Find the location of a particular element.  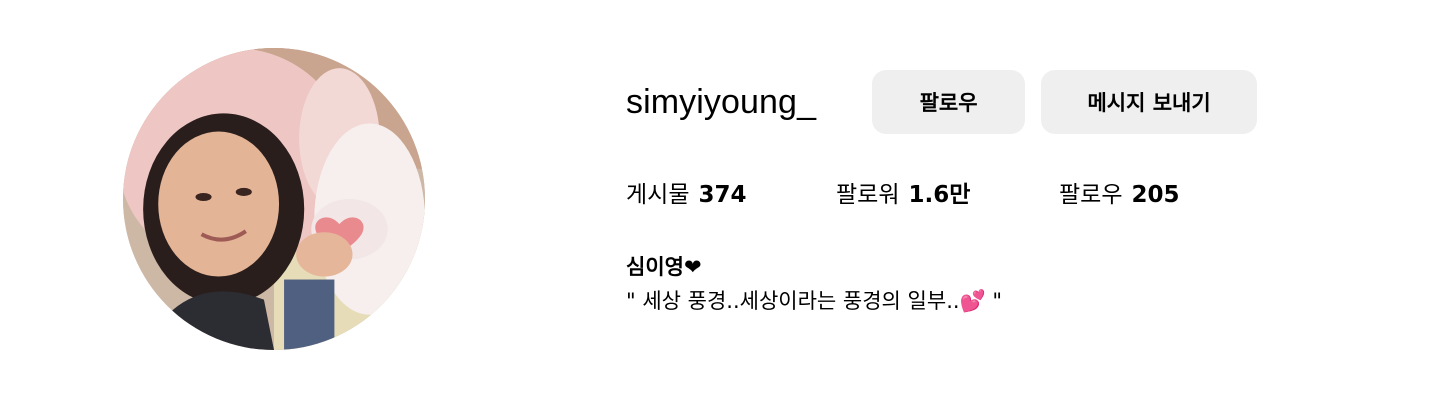

following-label: 팔로우 is located at coordinates (1091, 195).